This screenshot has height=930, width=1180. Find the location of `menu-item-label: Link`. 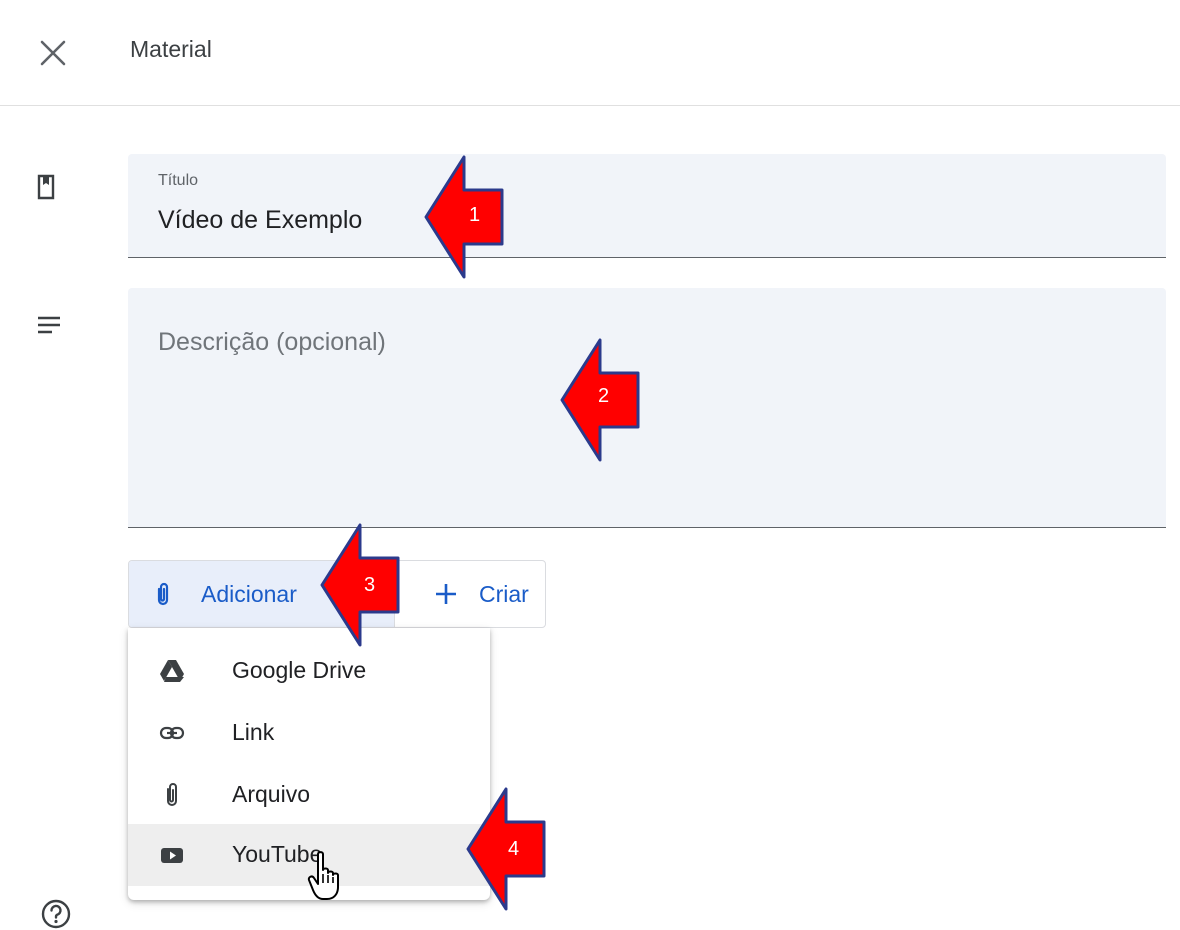

menu-item-label: Link is located at coordinates (253, 732).